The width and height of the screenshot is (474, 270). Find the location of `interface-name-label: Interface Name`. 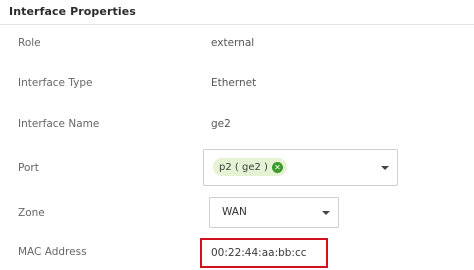

interface-name-label: Interface Name is located at coordinates (59, 124).